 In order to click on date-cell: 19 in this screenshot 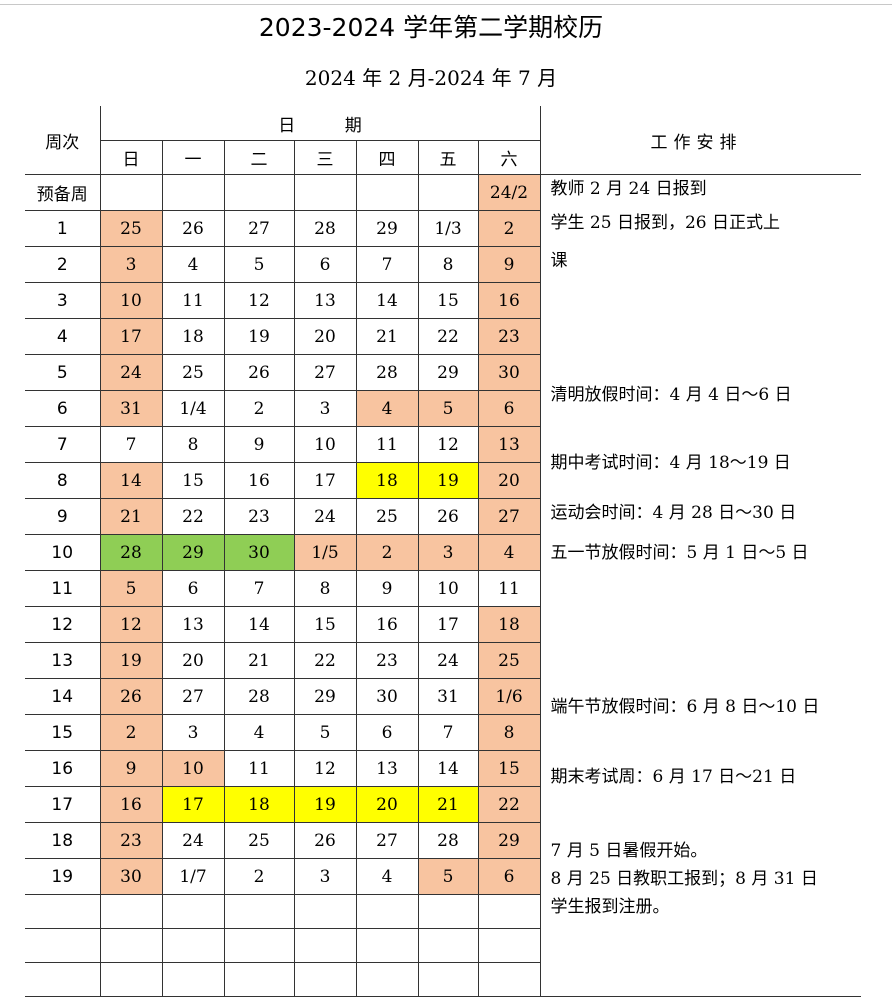, I will do `click(259, 336)`.